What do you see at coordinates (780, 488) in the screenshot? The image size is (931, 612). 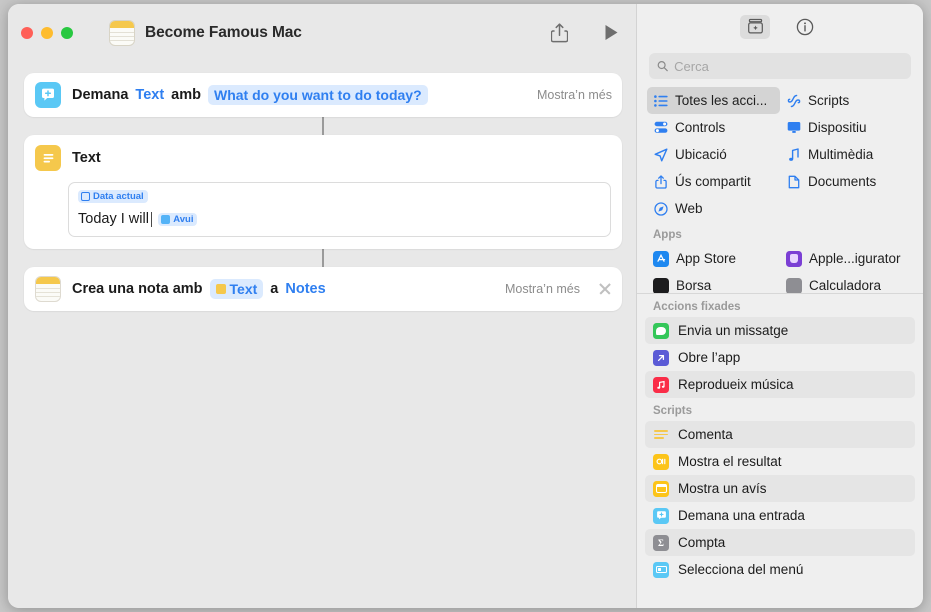 I see `list-item-show-alert: Mostra un avís` at bounding box center [780, 488].